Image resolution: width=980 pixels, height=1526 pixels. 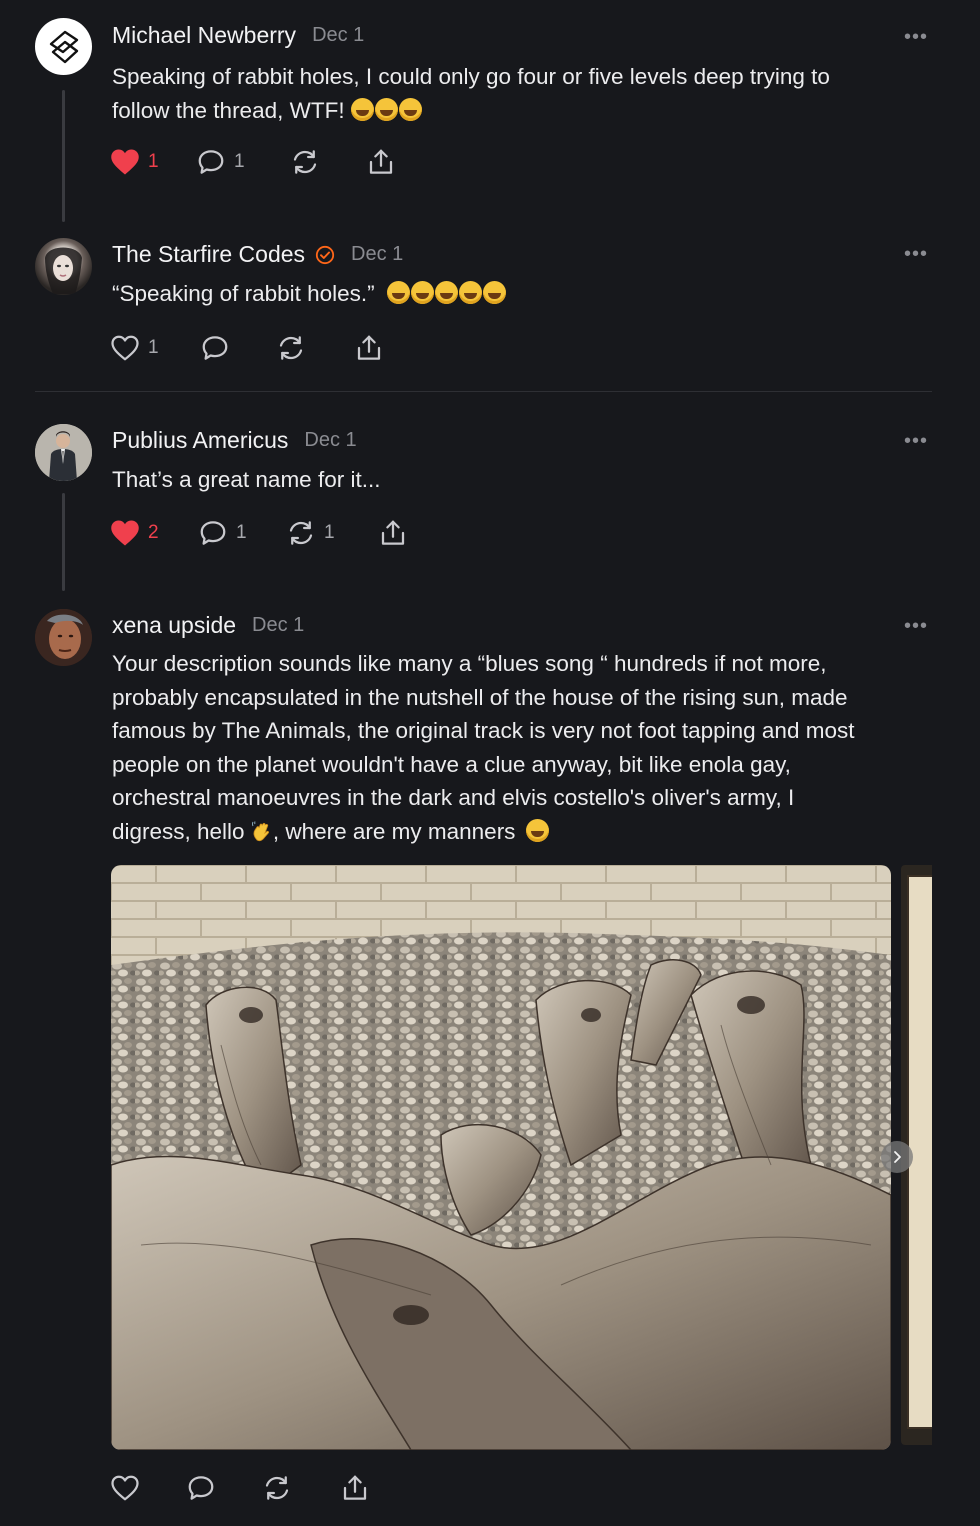 What do you see at coordinates (204, 35) in the screenshot?
I see `author-name: Michael Newberry` at bounding box center [204, 35].